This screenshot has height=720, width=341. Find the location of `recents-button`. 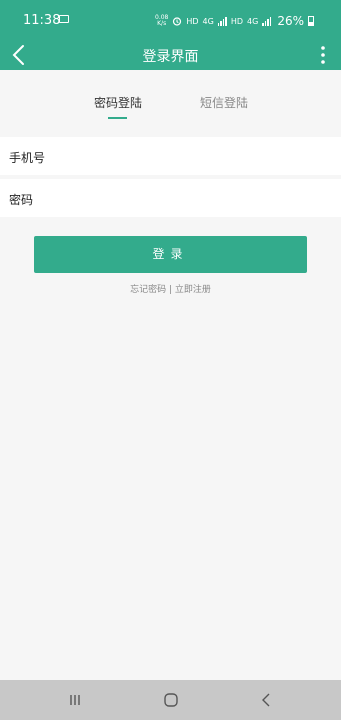

recents-button is located at coordinates (75, 700).